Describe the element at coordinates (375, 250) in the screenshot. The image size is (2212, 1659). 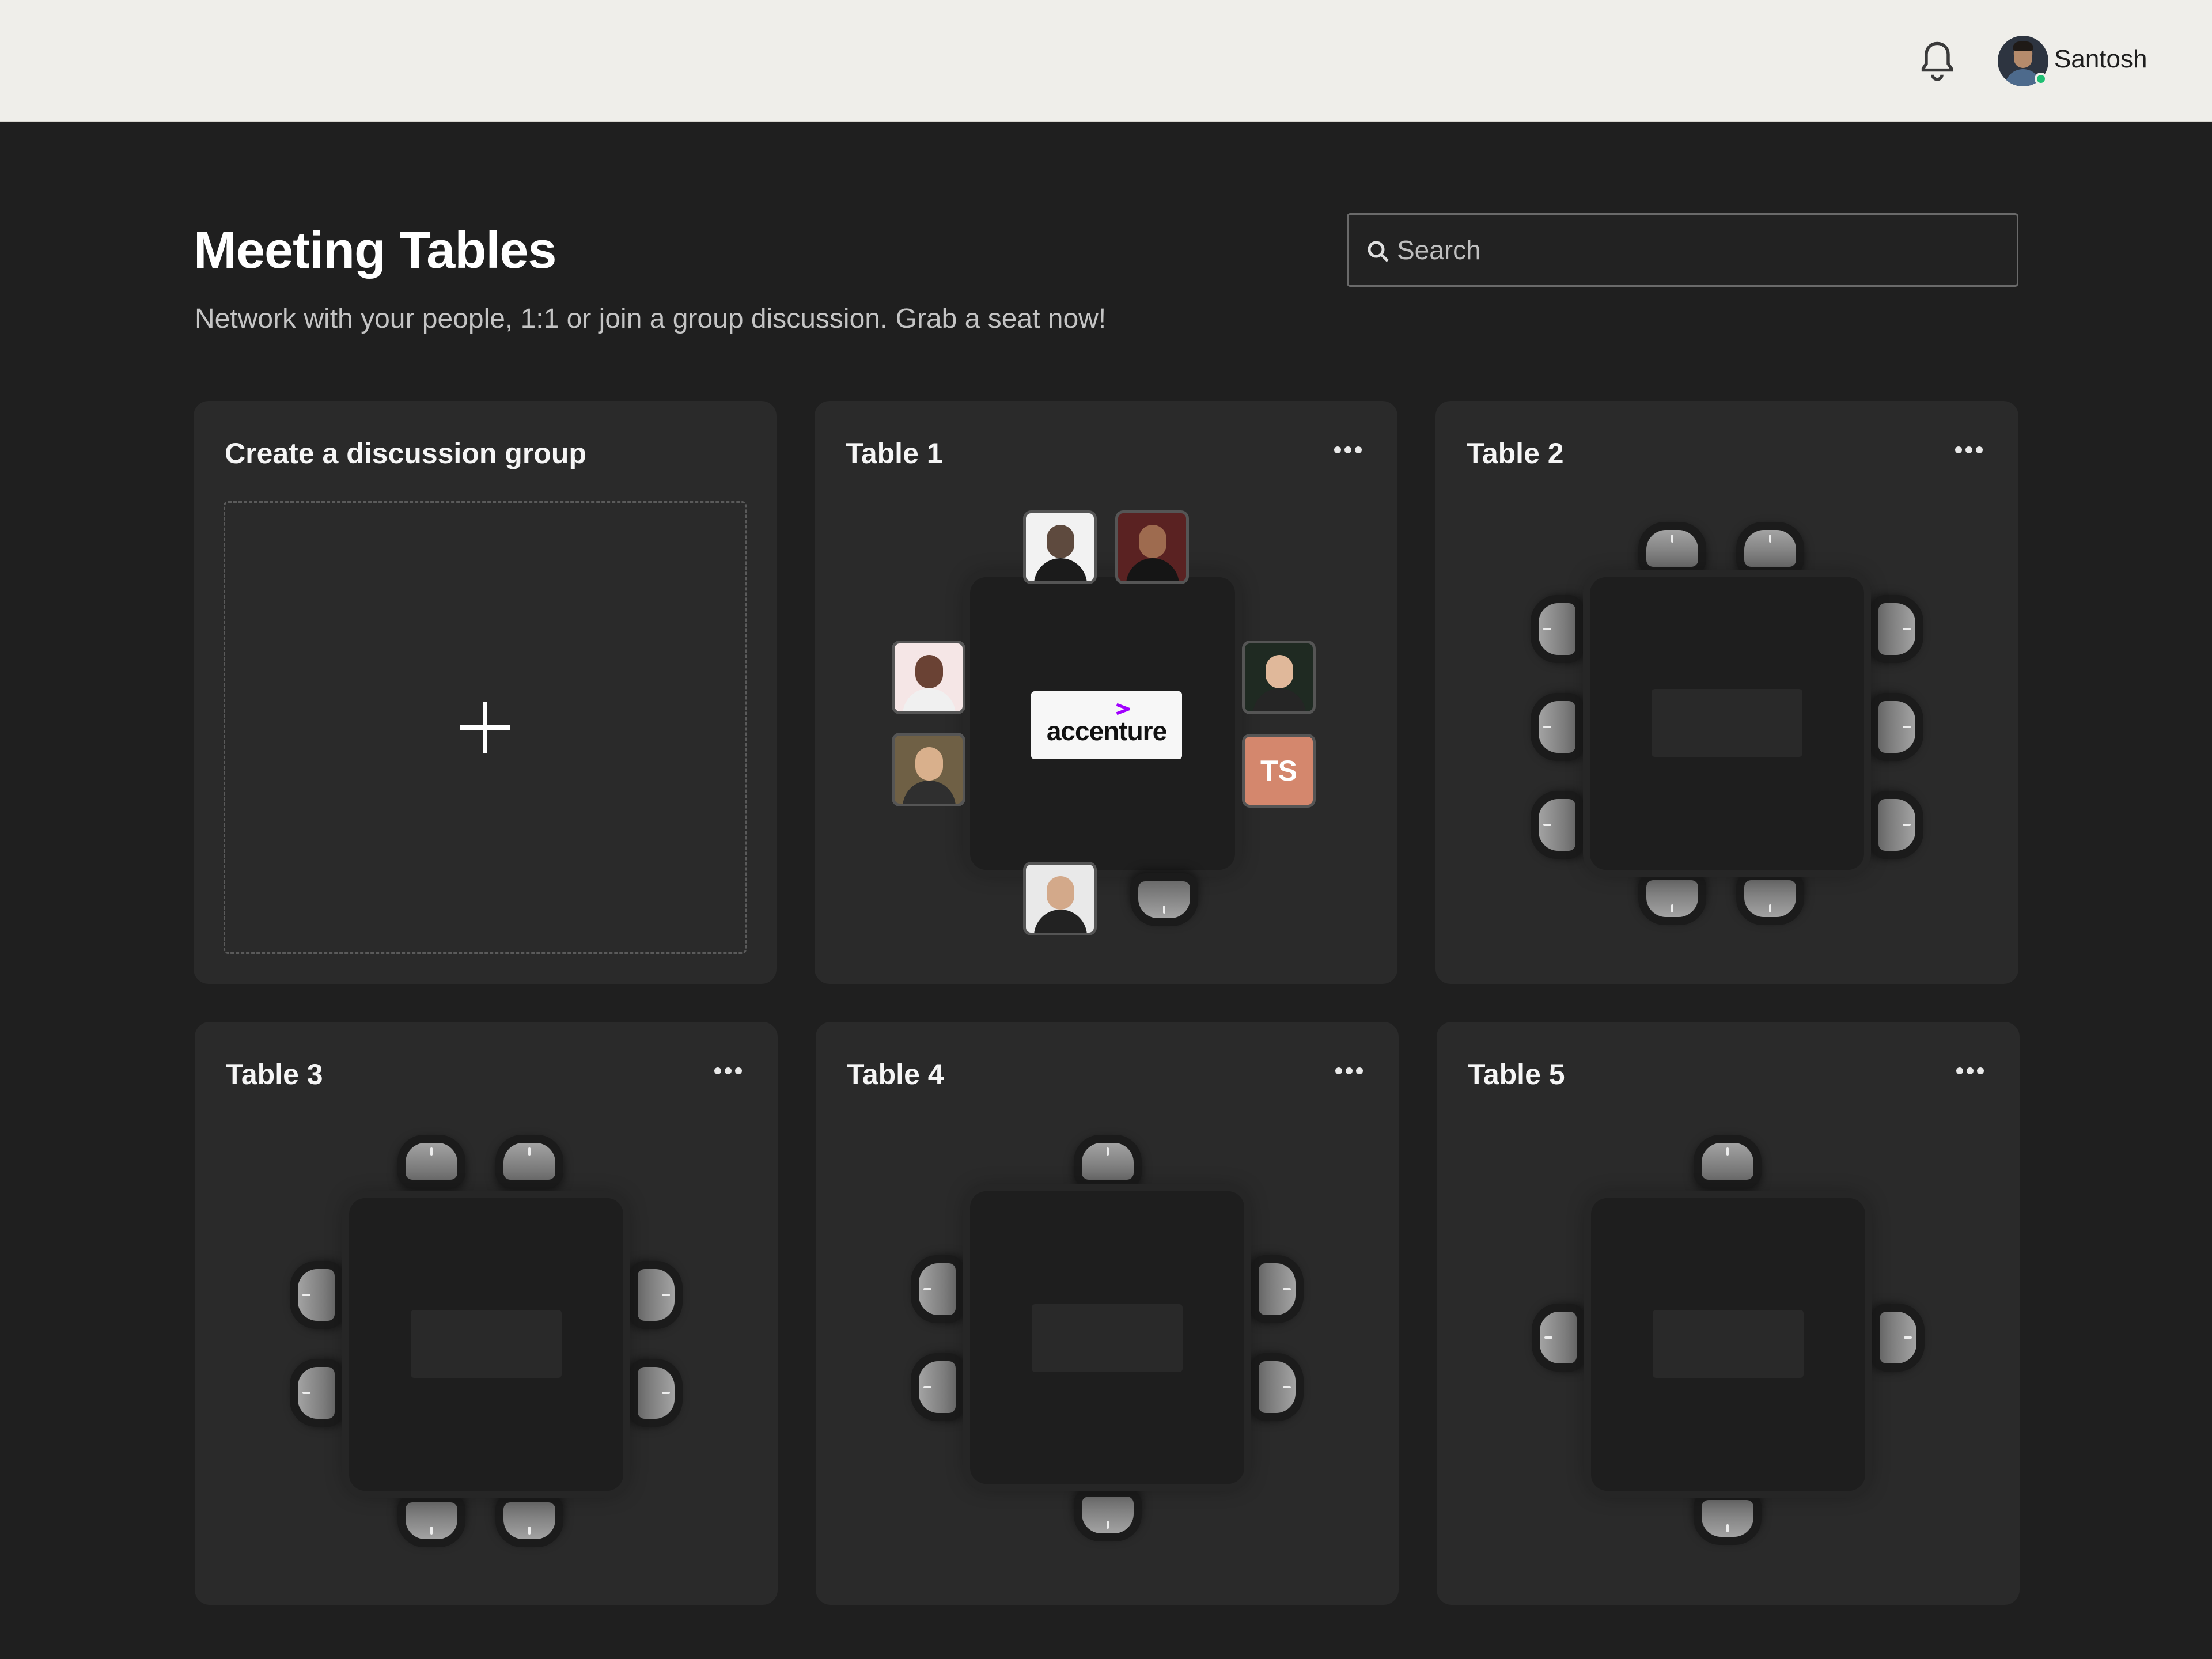
I see `page-title: Meeting Tables` at that location.